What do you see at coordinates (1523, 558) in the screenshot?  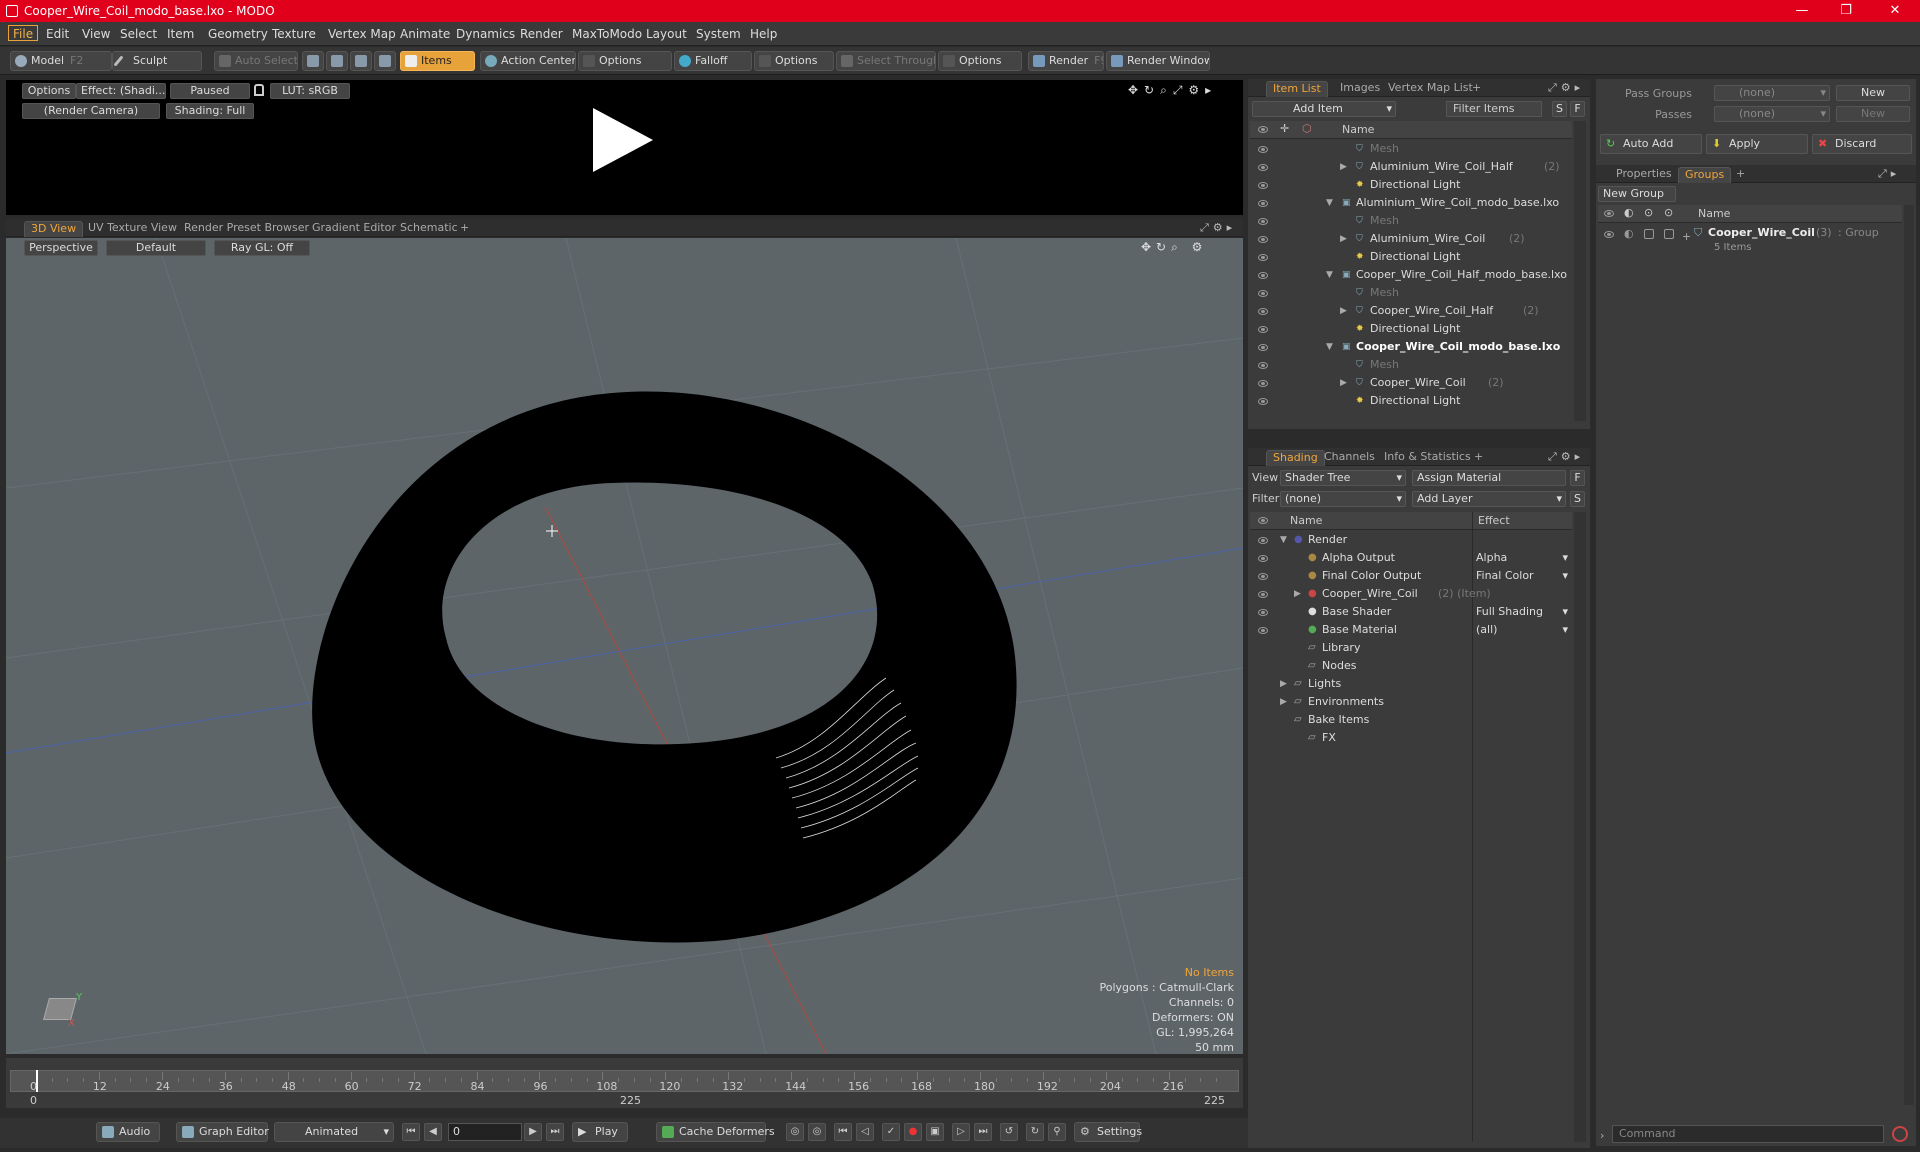 I see `effect-dropdown: Alpha ▾` at bounding box center [1523, 558].